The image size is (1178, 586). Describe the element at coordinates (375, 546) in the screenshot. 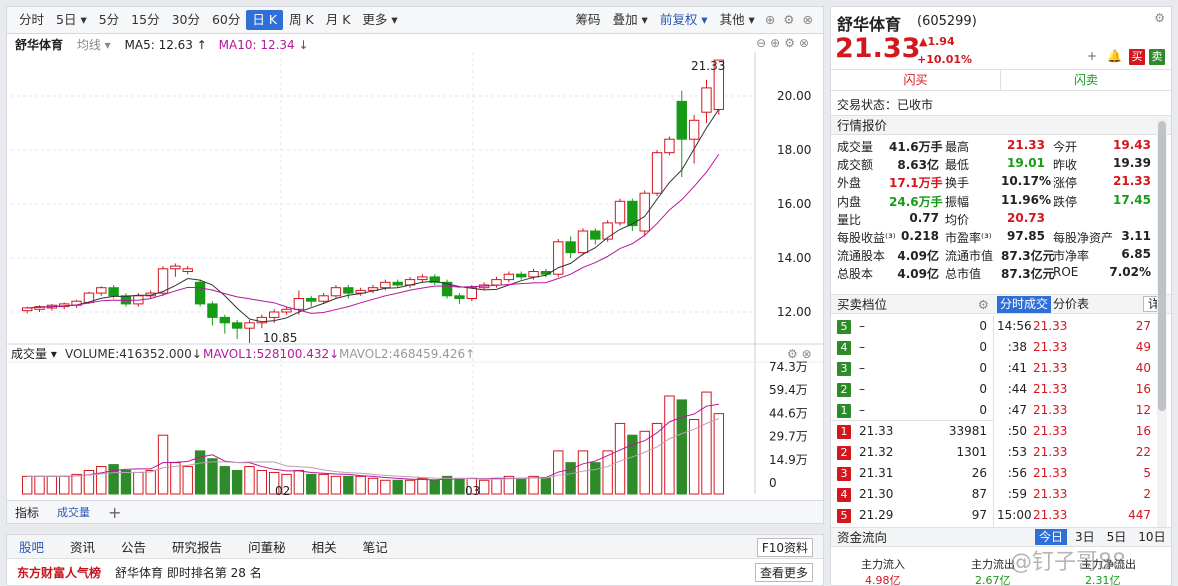

I see `news-tab-6: 笔记` at that location.